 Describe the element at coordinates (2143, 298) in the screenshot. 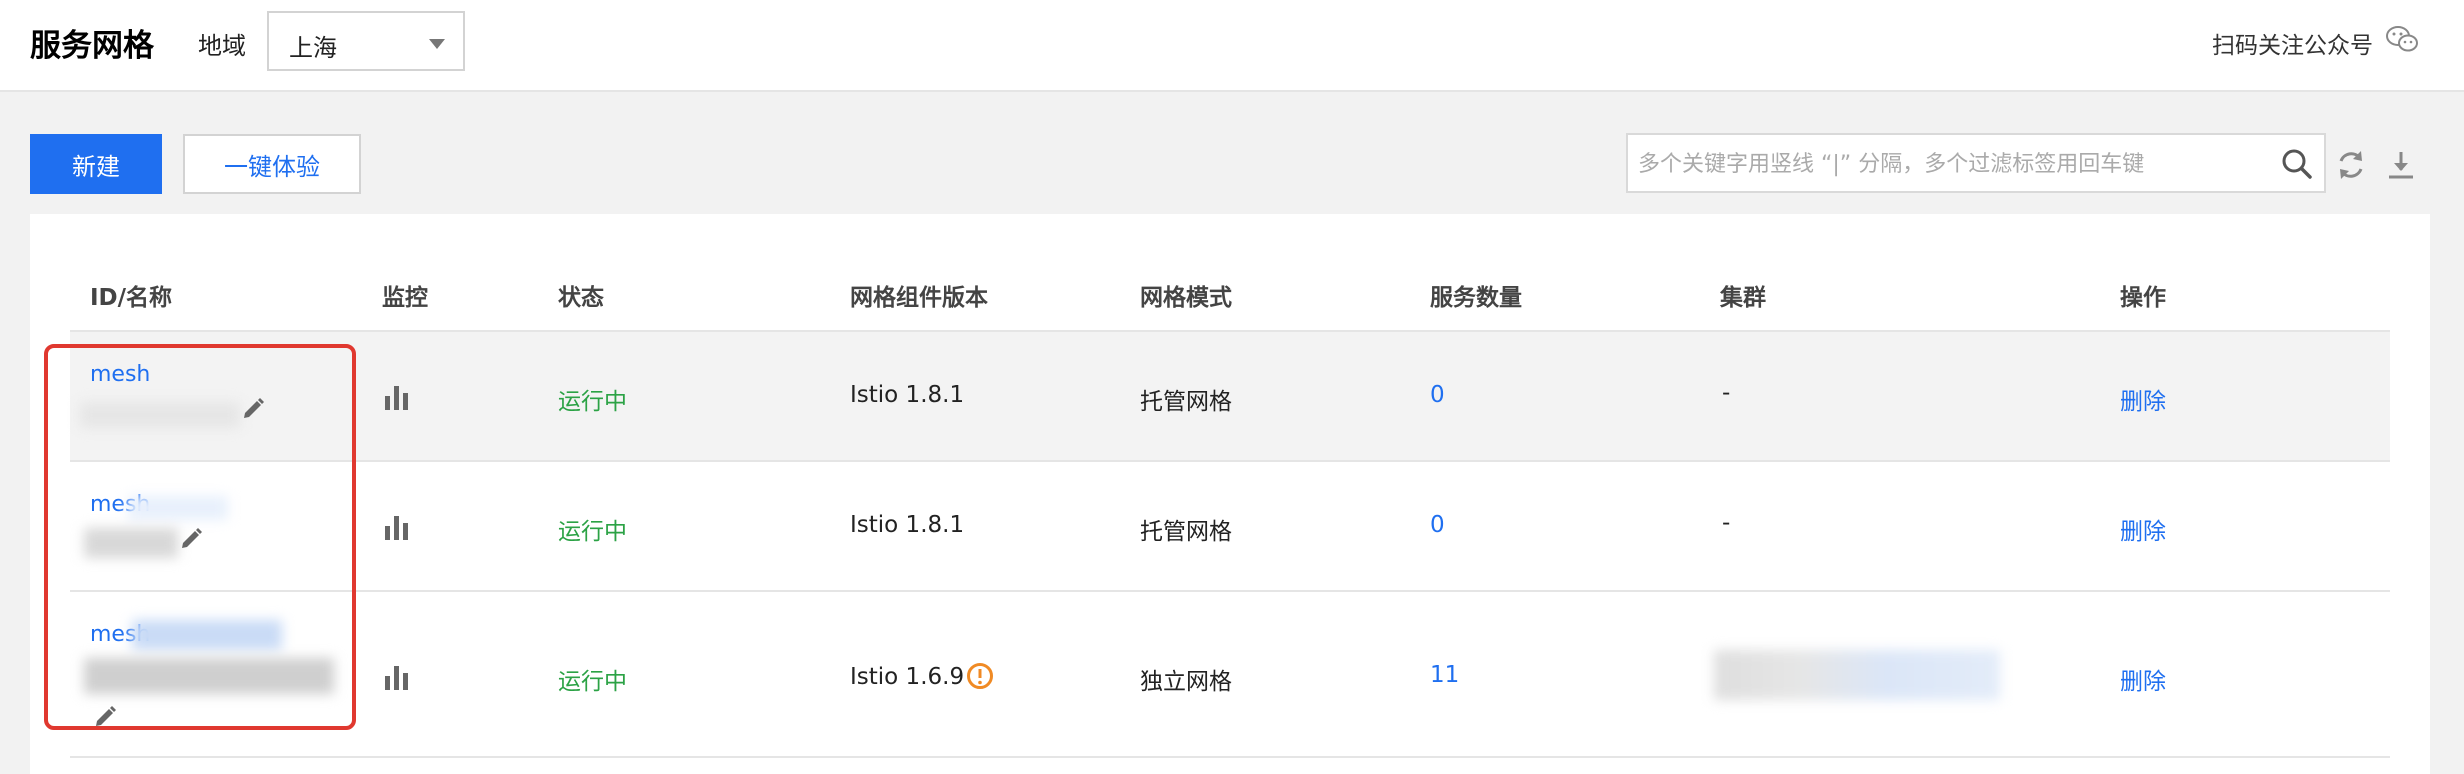

I see `column-header-actions: 操作` at that location.